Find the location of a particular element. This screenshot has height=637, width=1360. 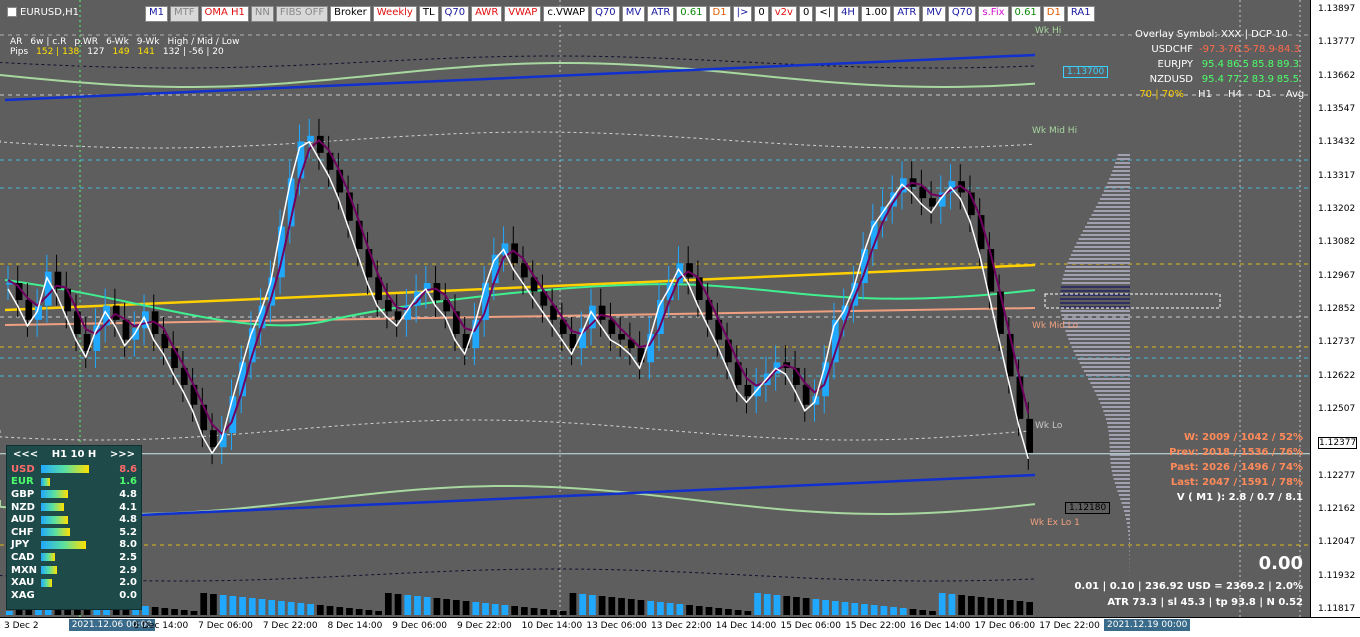

upper-trendline is located at coordinates (520, 77).